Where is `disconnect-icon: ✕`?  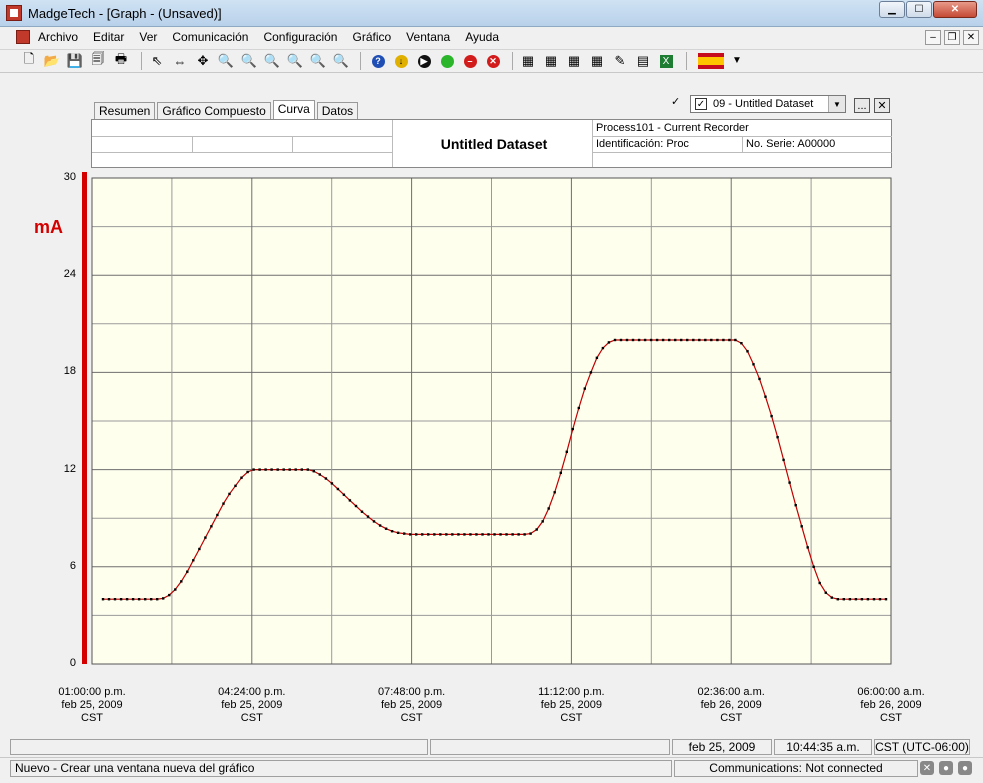
disconnect-icon: ✕ is located at coordinates (927, 768).